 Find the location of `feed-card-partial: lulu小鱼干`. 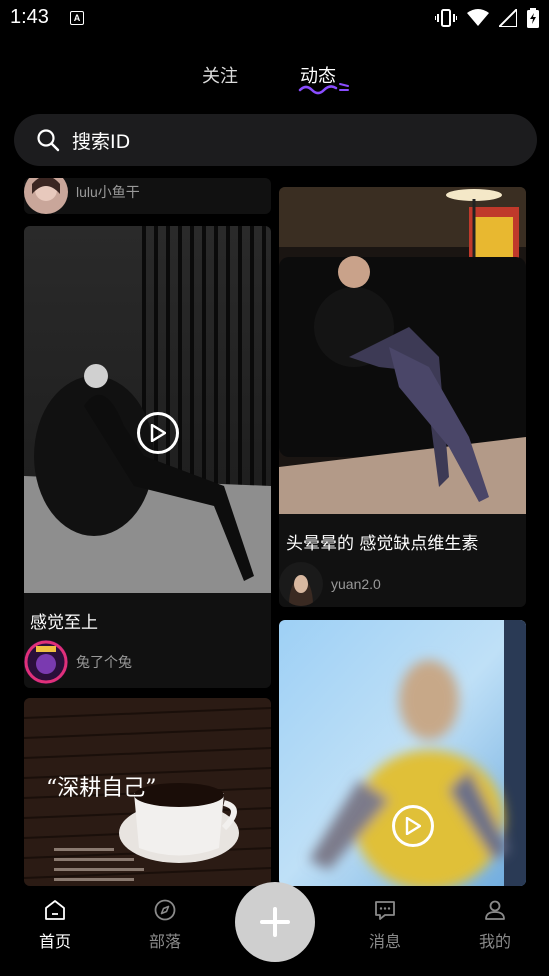

feed-card-partial: lulu小鱼干 is located at coordinates (147, 196).